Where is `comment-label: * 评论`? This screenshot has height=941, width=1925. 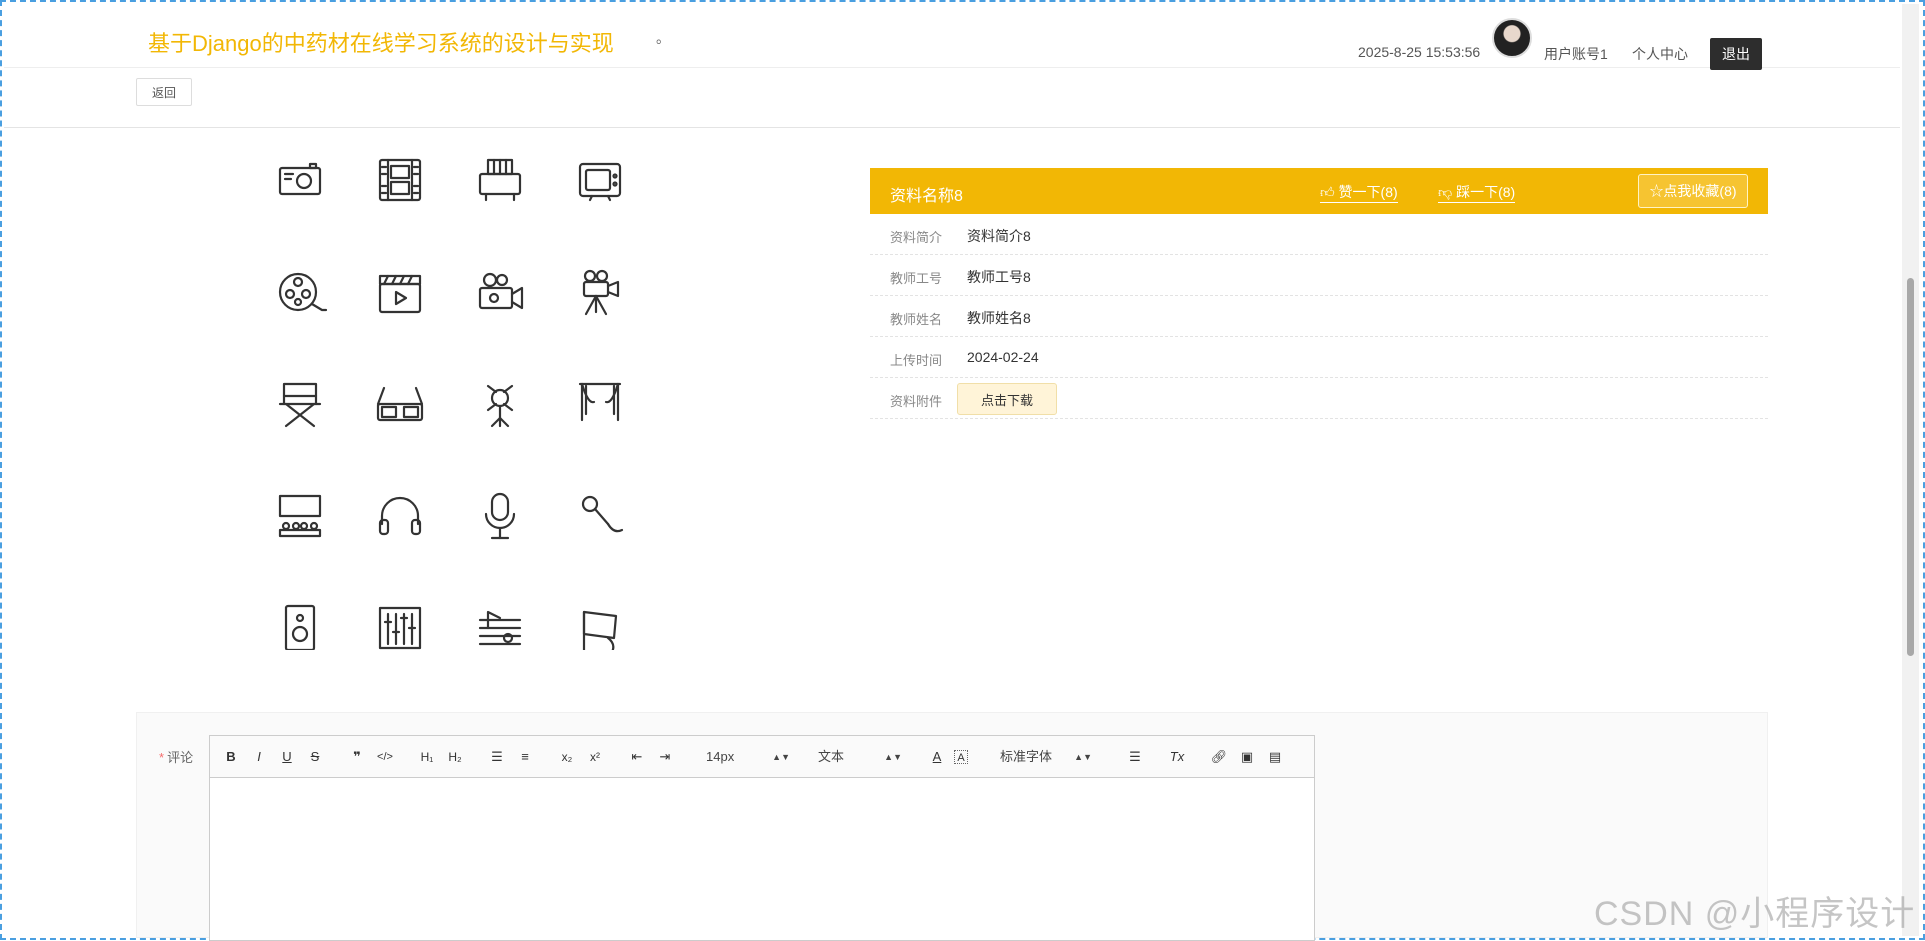
comment-label: * 评论 is located at coordinates (176, 756).